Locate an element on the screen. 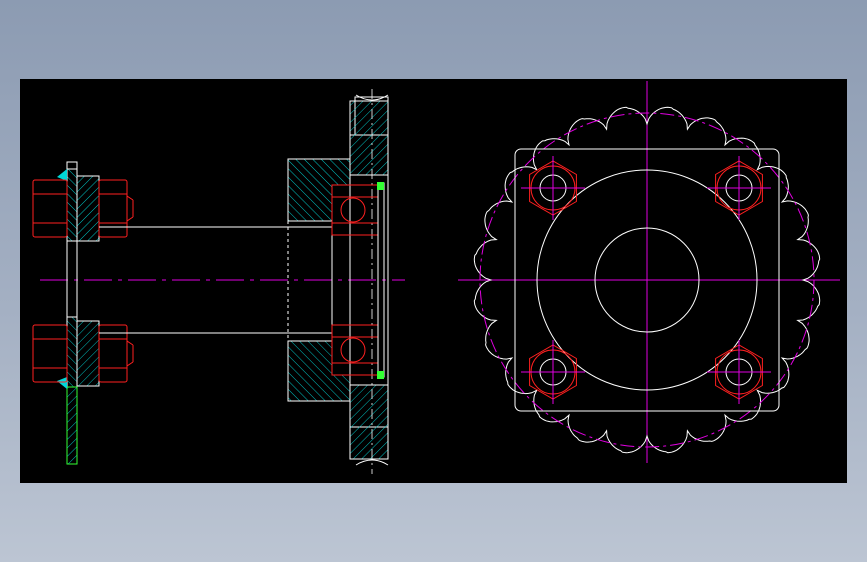 The image size is (867, 562). lower-bolt is located at coordinates (83, 353).